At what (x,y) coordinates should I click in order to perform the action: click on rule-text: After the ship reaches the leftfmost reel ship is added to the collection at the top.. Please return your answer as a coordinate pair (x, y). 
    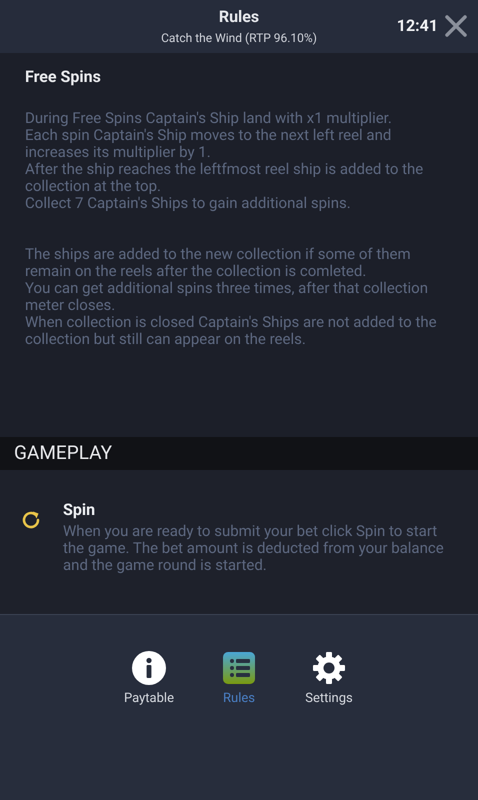
    Looking at the image, I should click on (224, 178).